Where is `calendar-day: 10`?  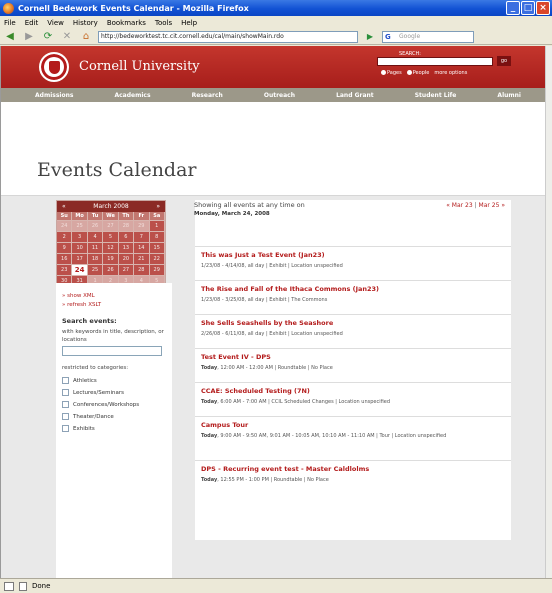 calendar-day: 10 is located at coordinates (80, 248).